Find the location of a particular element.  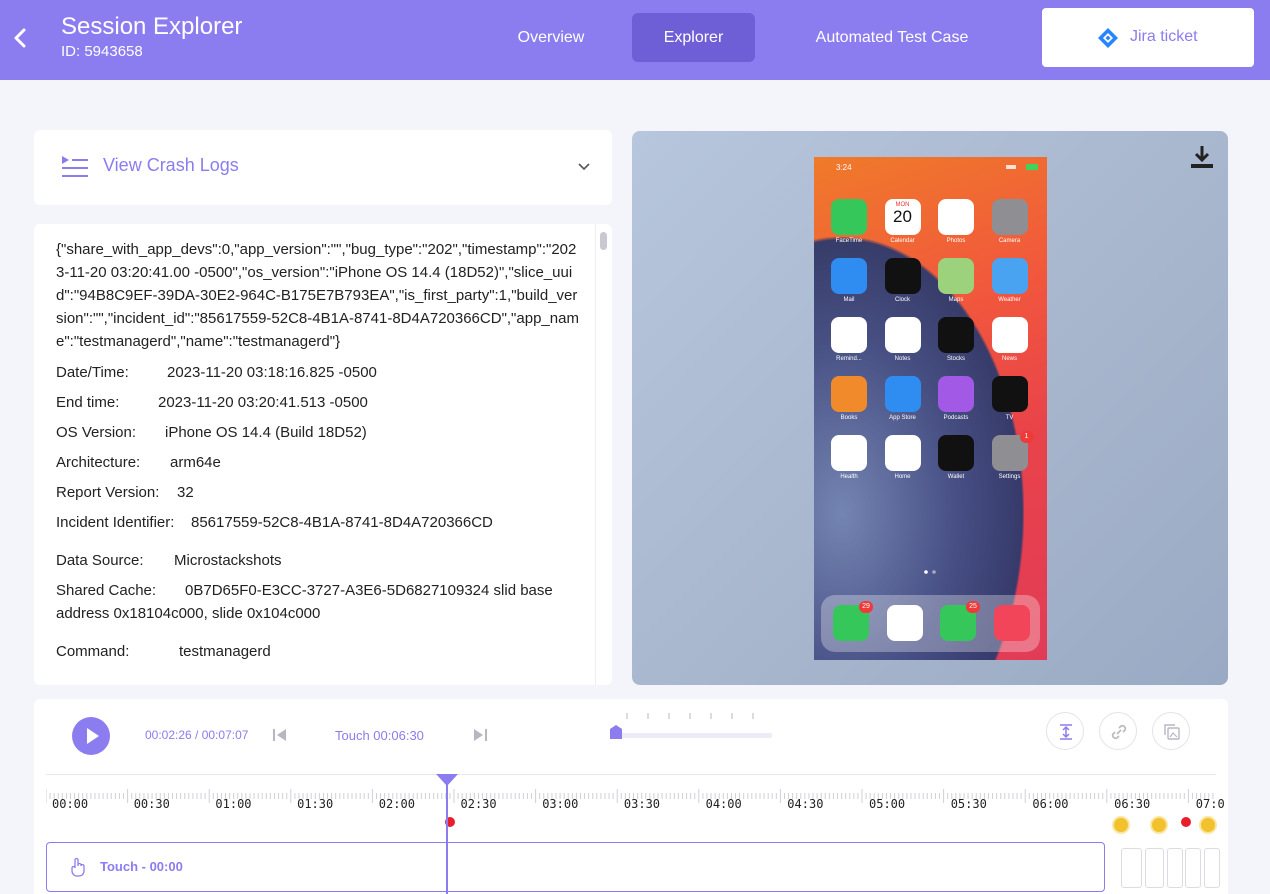

crash-event-marker is located at coordinates (1186, 822).